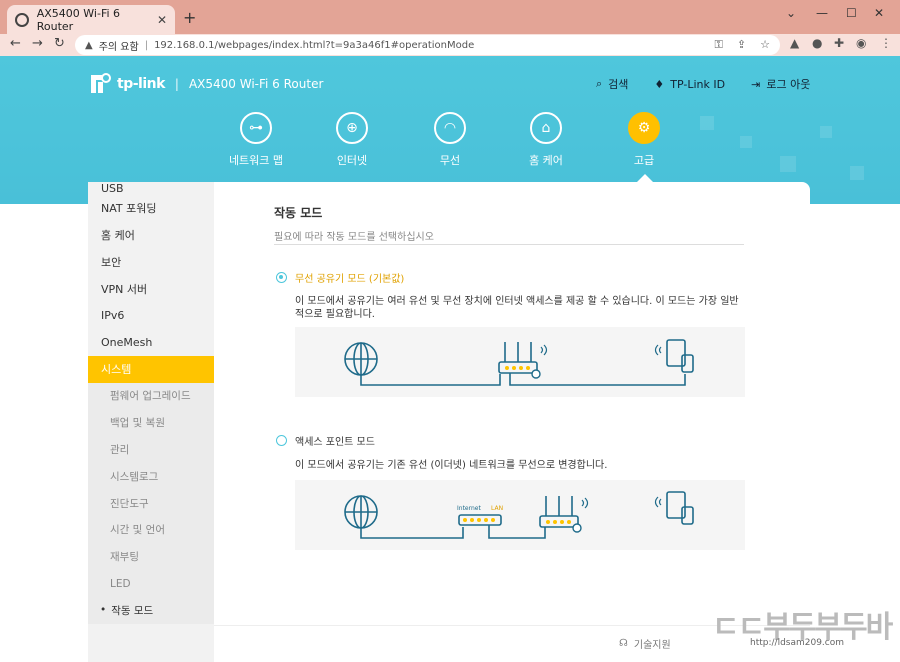  What do you see at coordinates (546, 128) in the screenshot?
I see `home-care-icon: ⌂` at bounding box center [546, 128].